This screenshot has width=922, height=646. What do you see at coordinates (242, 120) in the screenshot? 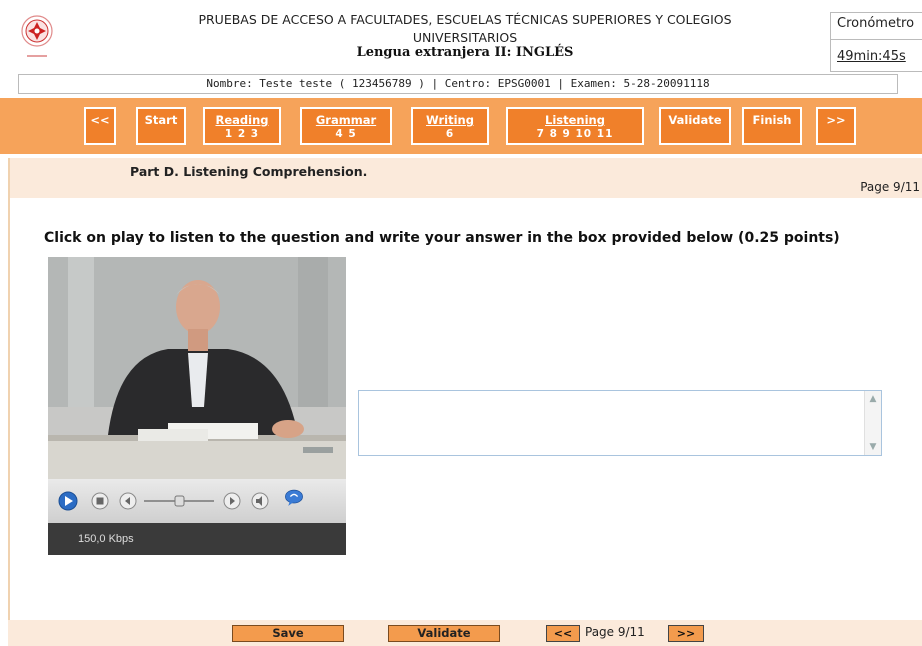
I see `nav-reading-label: Reading` at bounding box center [242, 120].